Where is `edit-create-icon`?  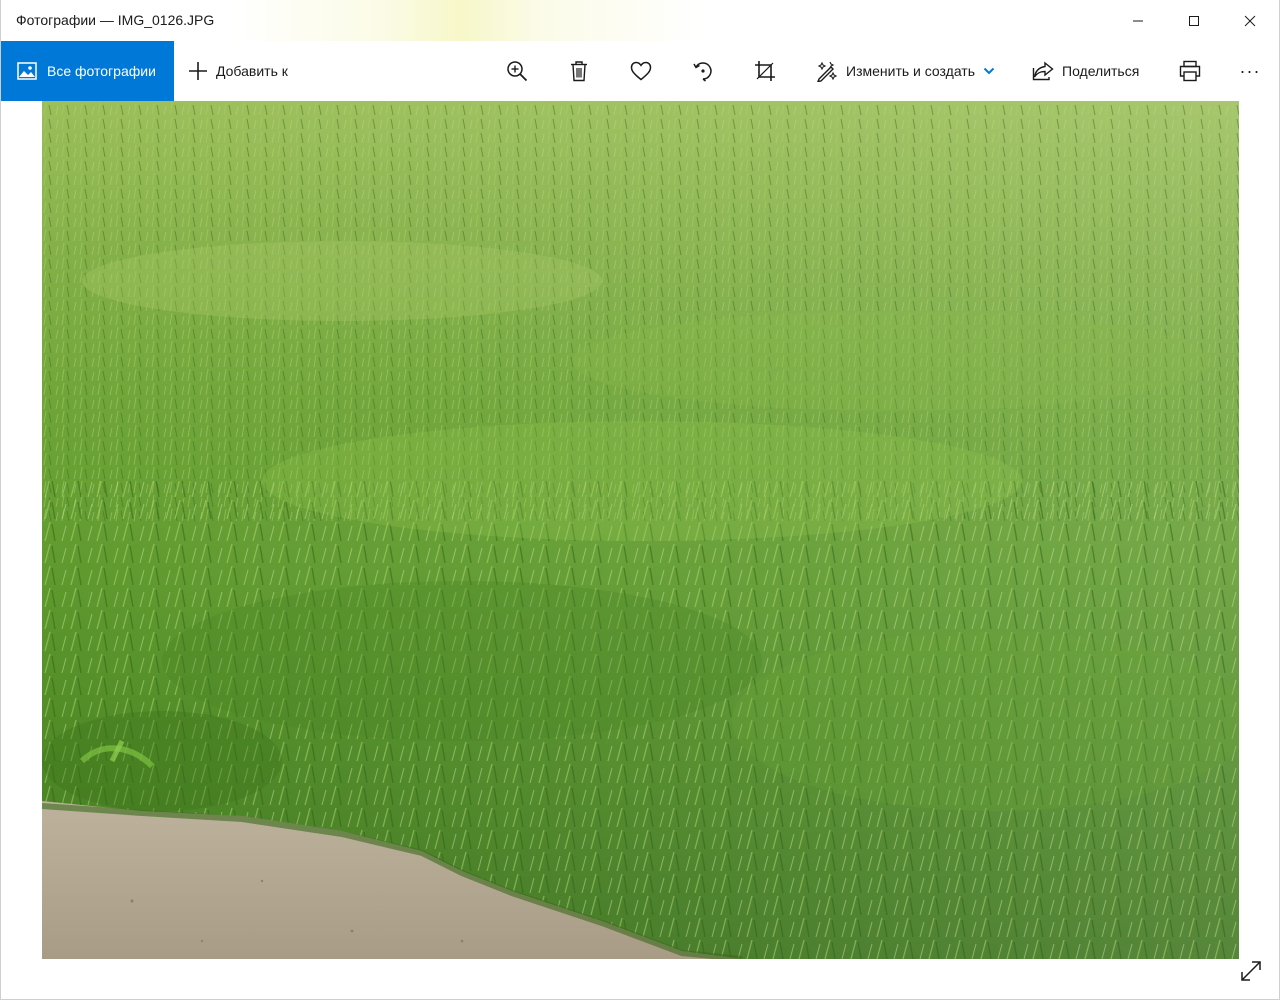
edit-create-icon is located at coordinates (827, 71).